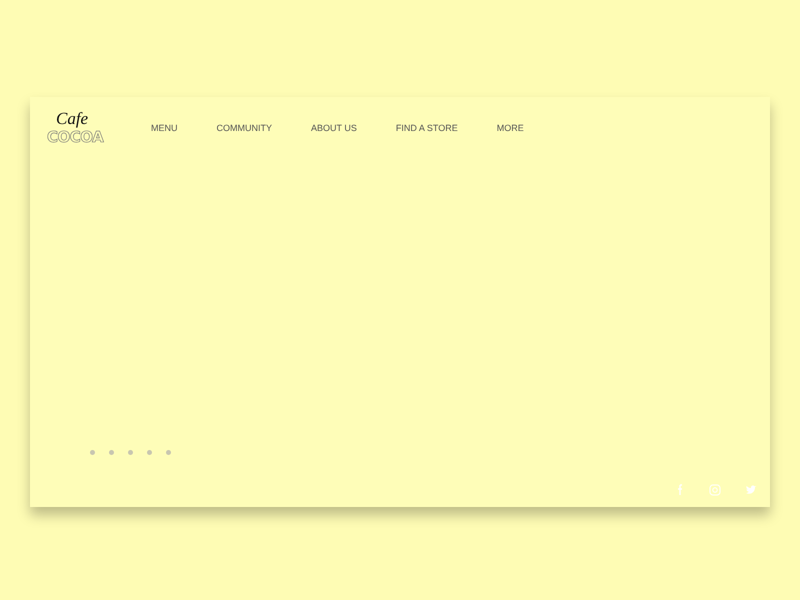 The width and height of the screenshot is (800, 600). Describe the element at coordinates (510, 127) in the screenshot. I see `nav-link: MORE` at that location.